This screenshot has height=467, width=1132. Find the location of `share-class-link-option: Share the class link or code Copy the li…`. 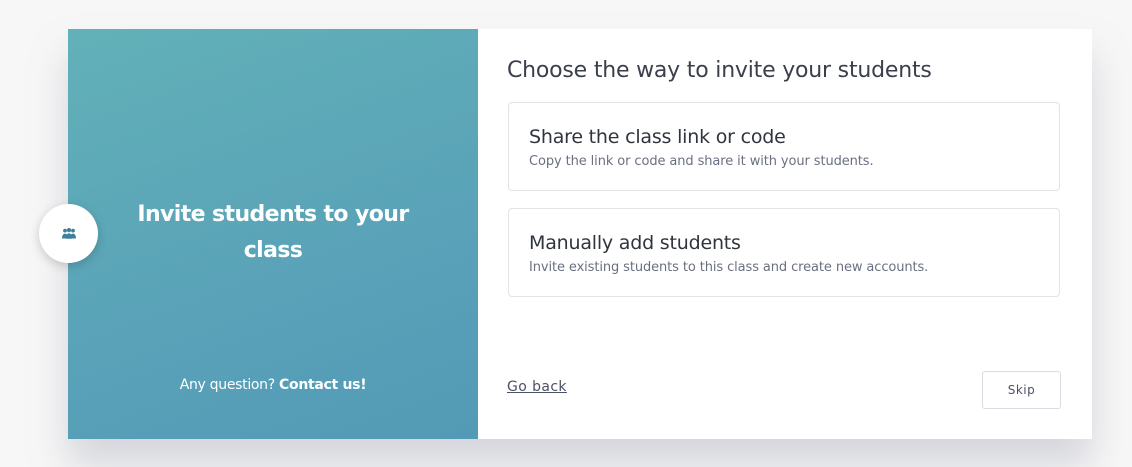

share-class-link-option: Share the class link or code Copy the li… is located at coordinates (784, 146).